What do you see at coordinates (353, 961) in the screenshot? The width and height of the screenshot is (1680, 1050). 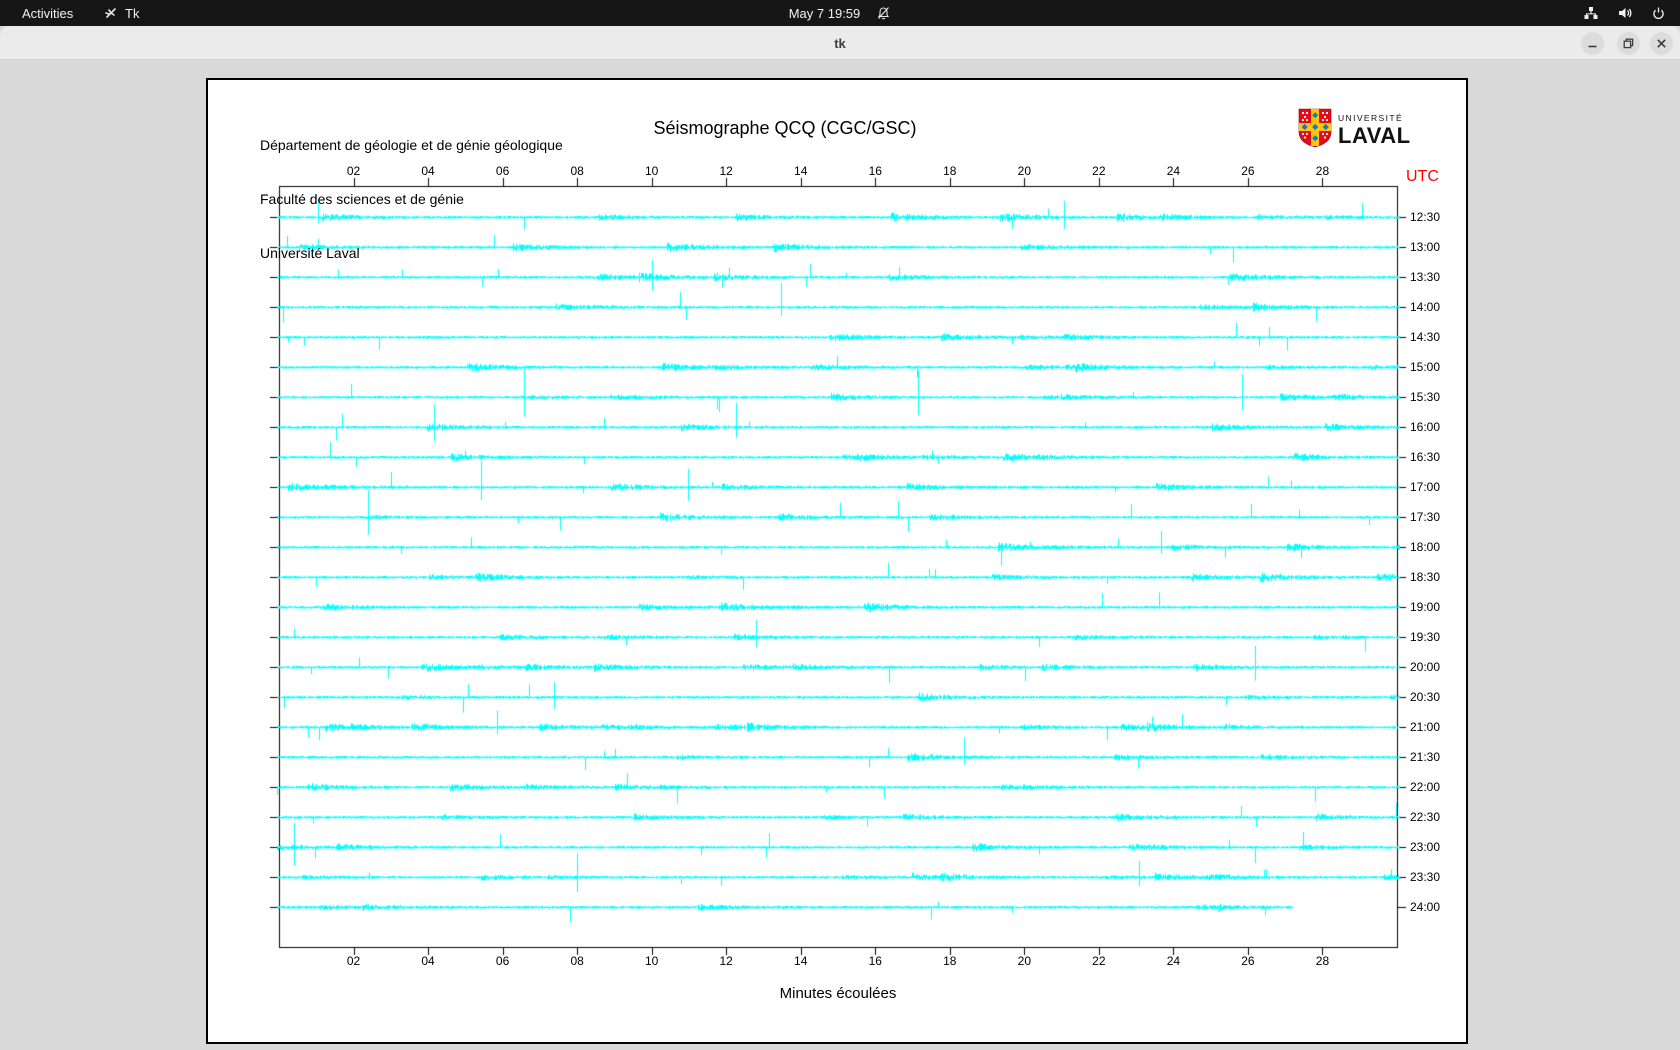 I see `x-tick-bottom-02: 02` at bounding box center [353, 961].